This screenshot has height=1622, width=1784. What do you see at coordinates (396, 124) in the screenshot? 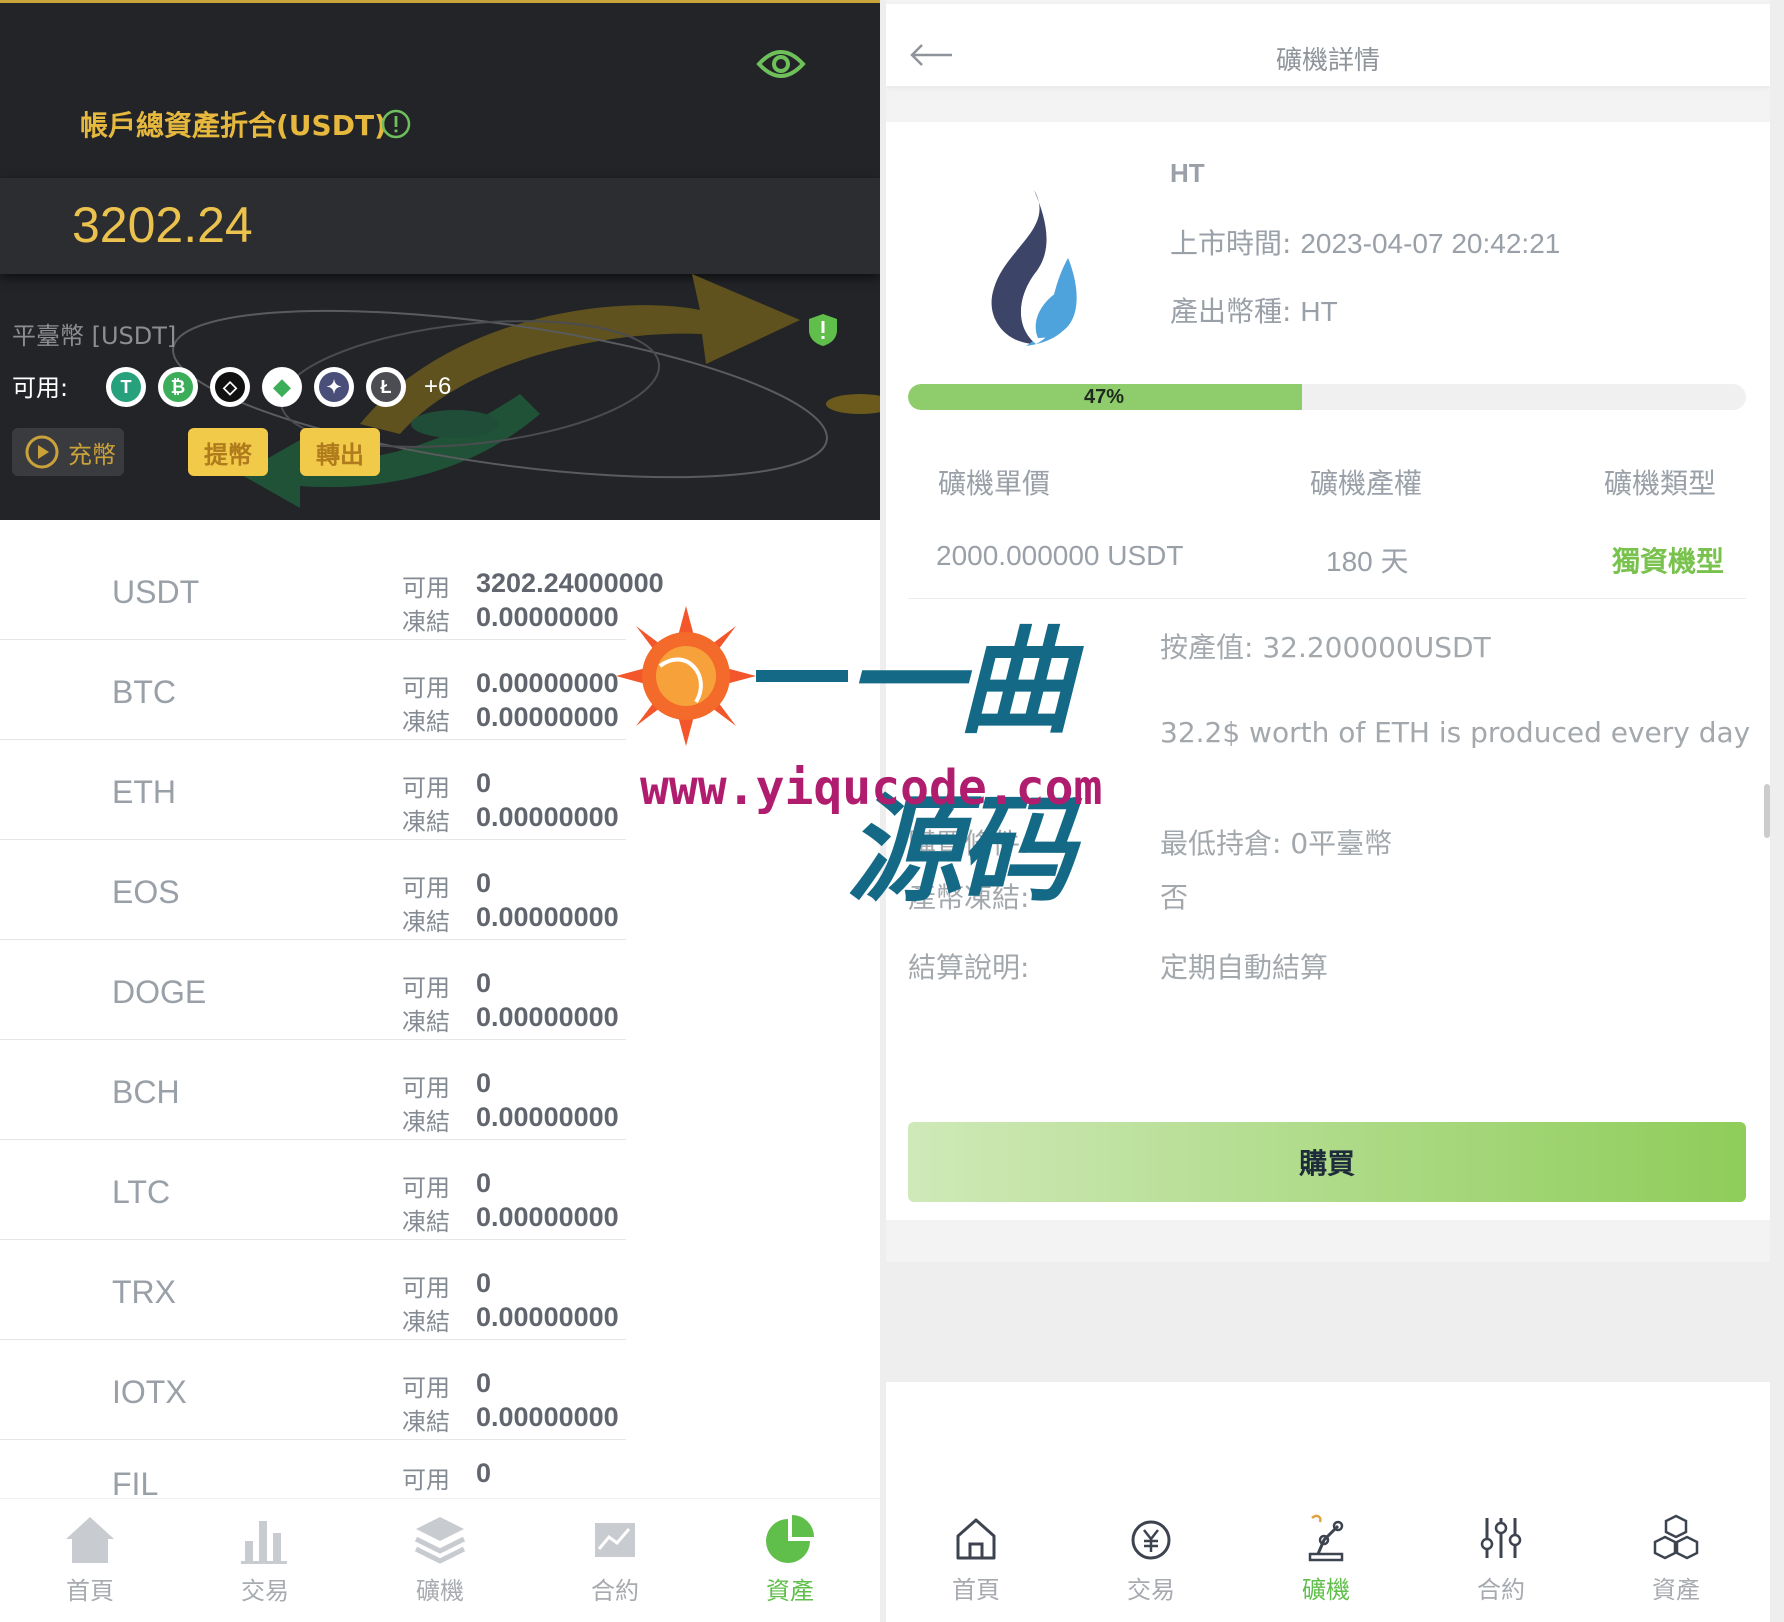
I see `info-icon` at bounding box center [396, 124].